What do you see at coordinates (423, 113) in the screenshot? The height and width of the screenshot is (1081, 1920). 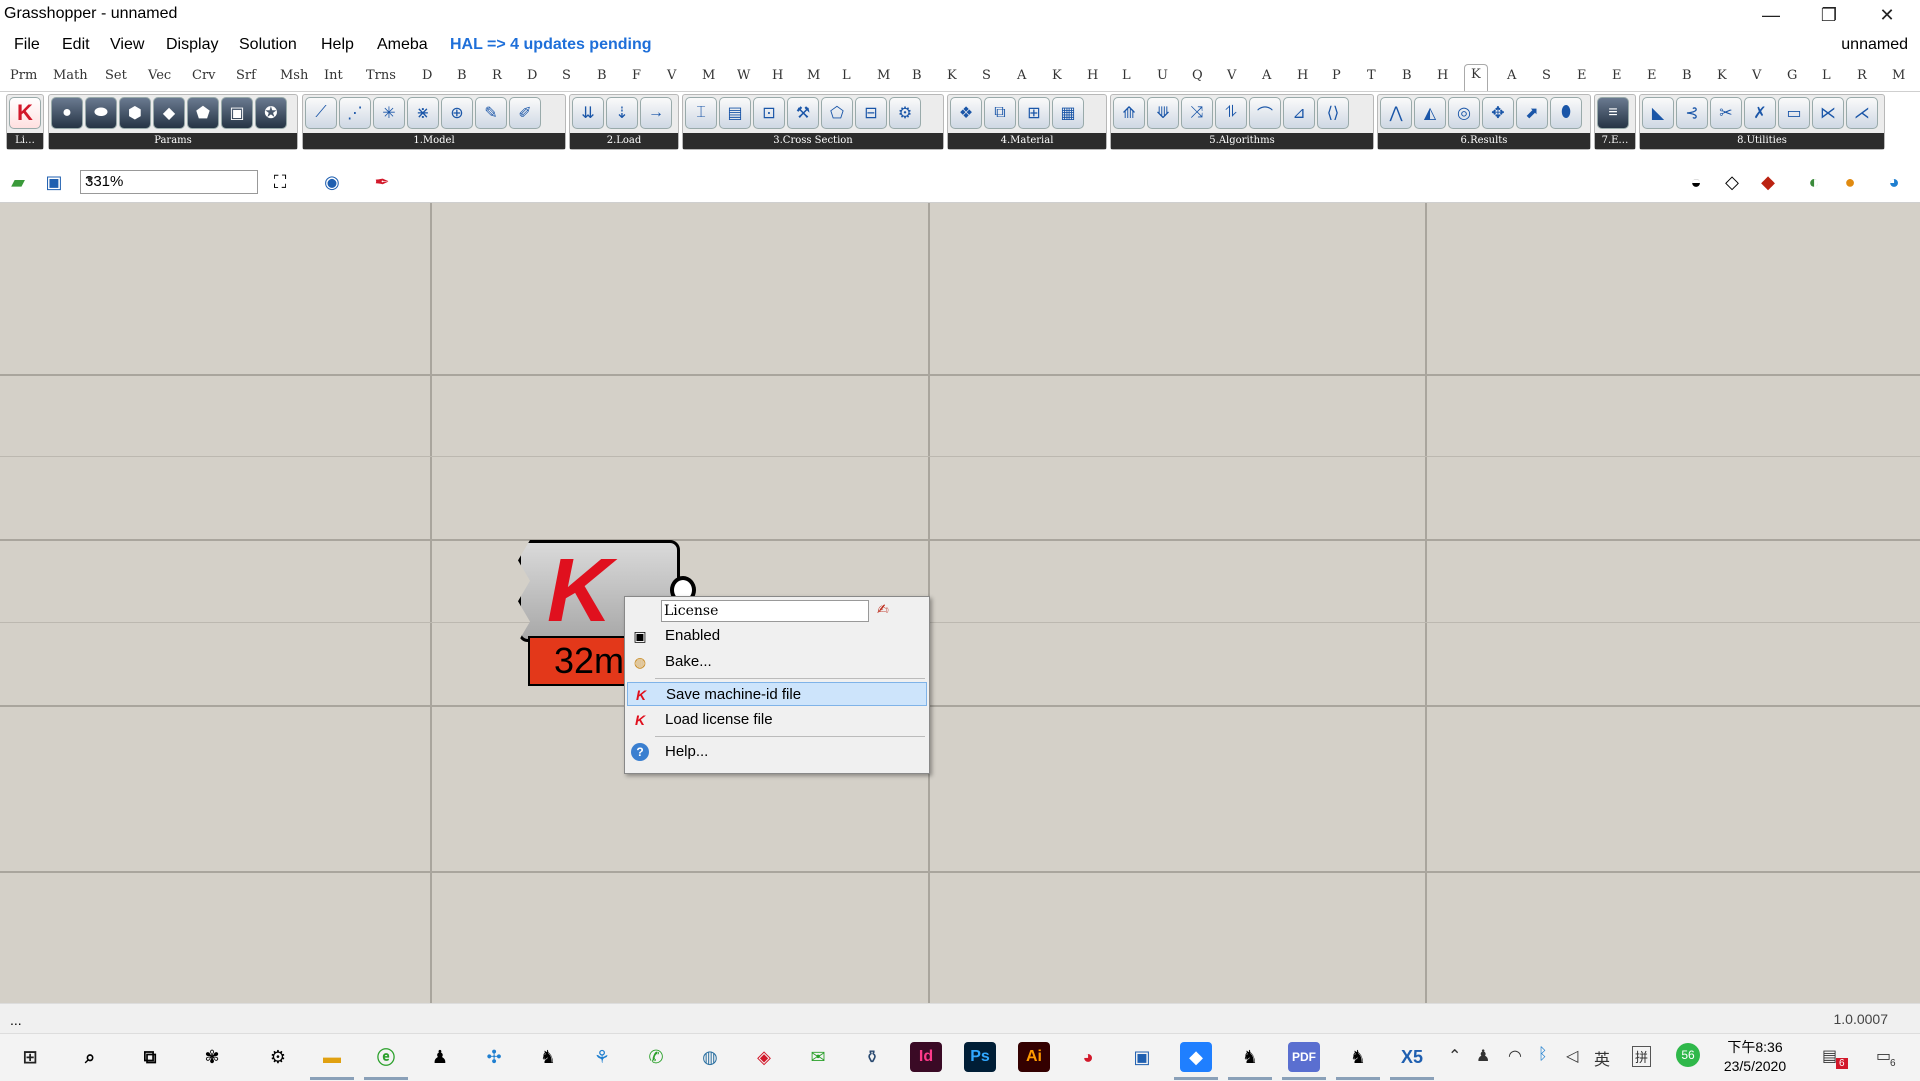 I see `mesh-to-shell-icon: ⋇` at bounding box center [423, 113].